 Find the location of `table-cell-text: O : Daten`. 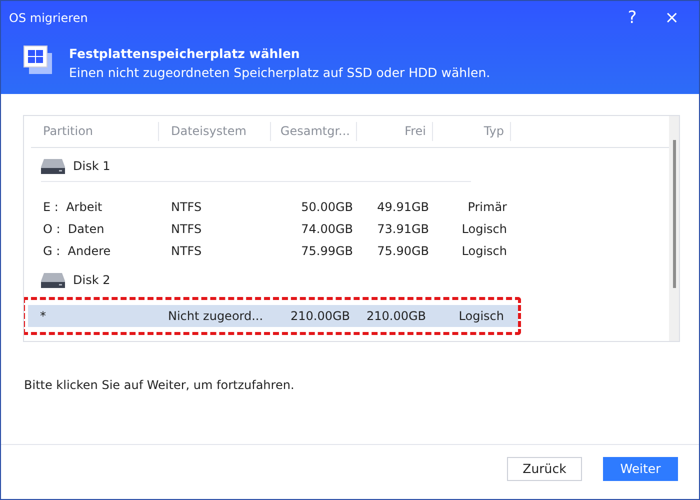

table-cell-text: O : Daten is located at coordinates (74, 229).